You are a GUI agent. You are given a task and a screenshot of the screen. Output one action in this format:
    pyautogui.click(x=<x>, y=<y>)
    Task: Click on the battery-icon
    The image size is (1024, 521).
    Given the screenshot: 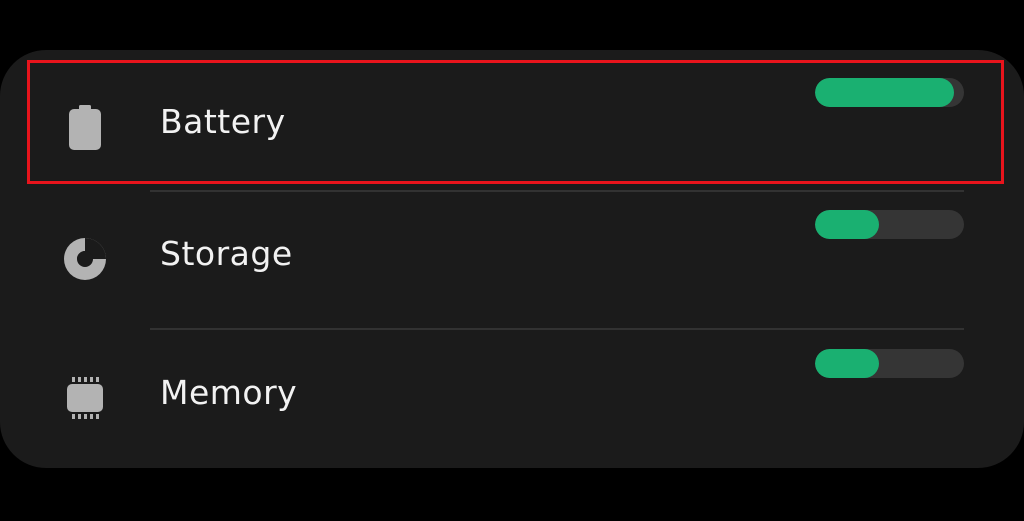 What is the action you would take?
    pyautogui.click(x=85, y=127)
    